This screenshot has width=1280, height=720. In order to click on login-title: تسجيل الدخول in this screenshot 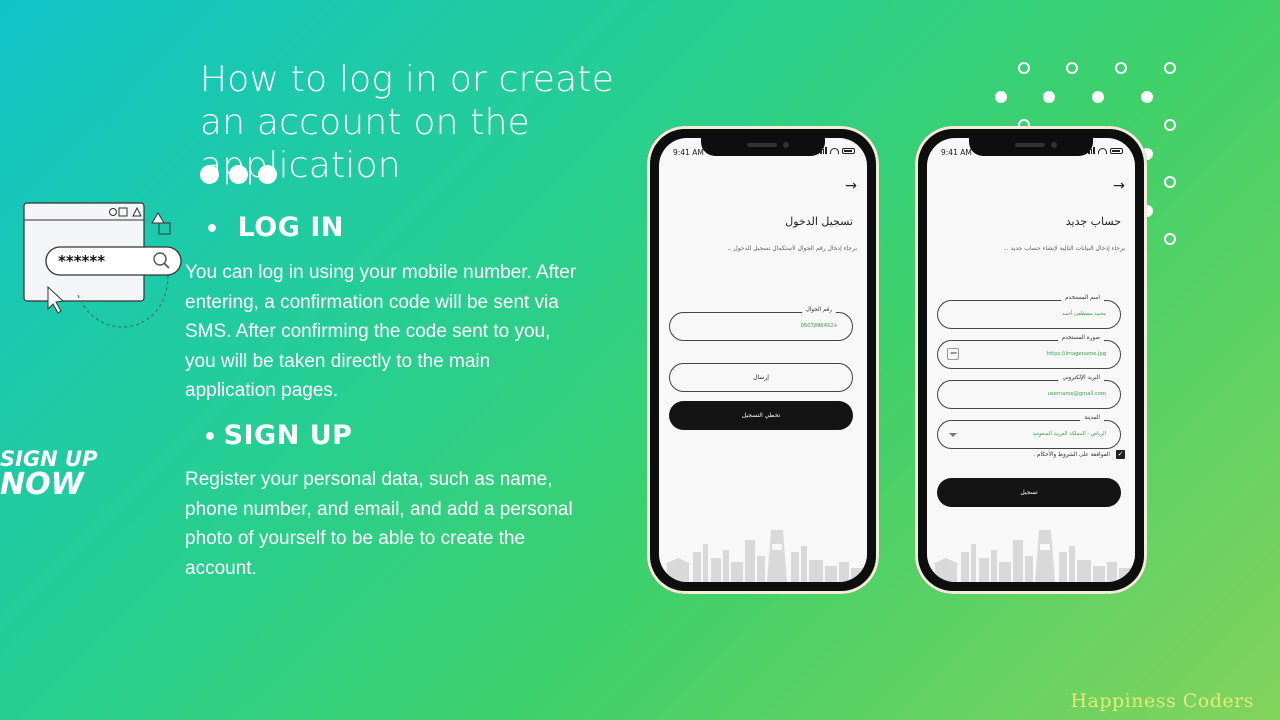, I will do `click(819, 221)`.